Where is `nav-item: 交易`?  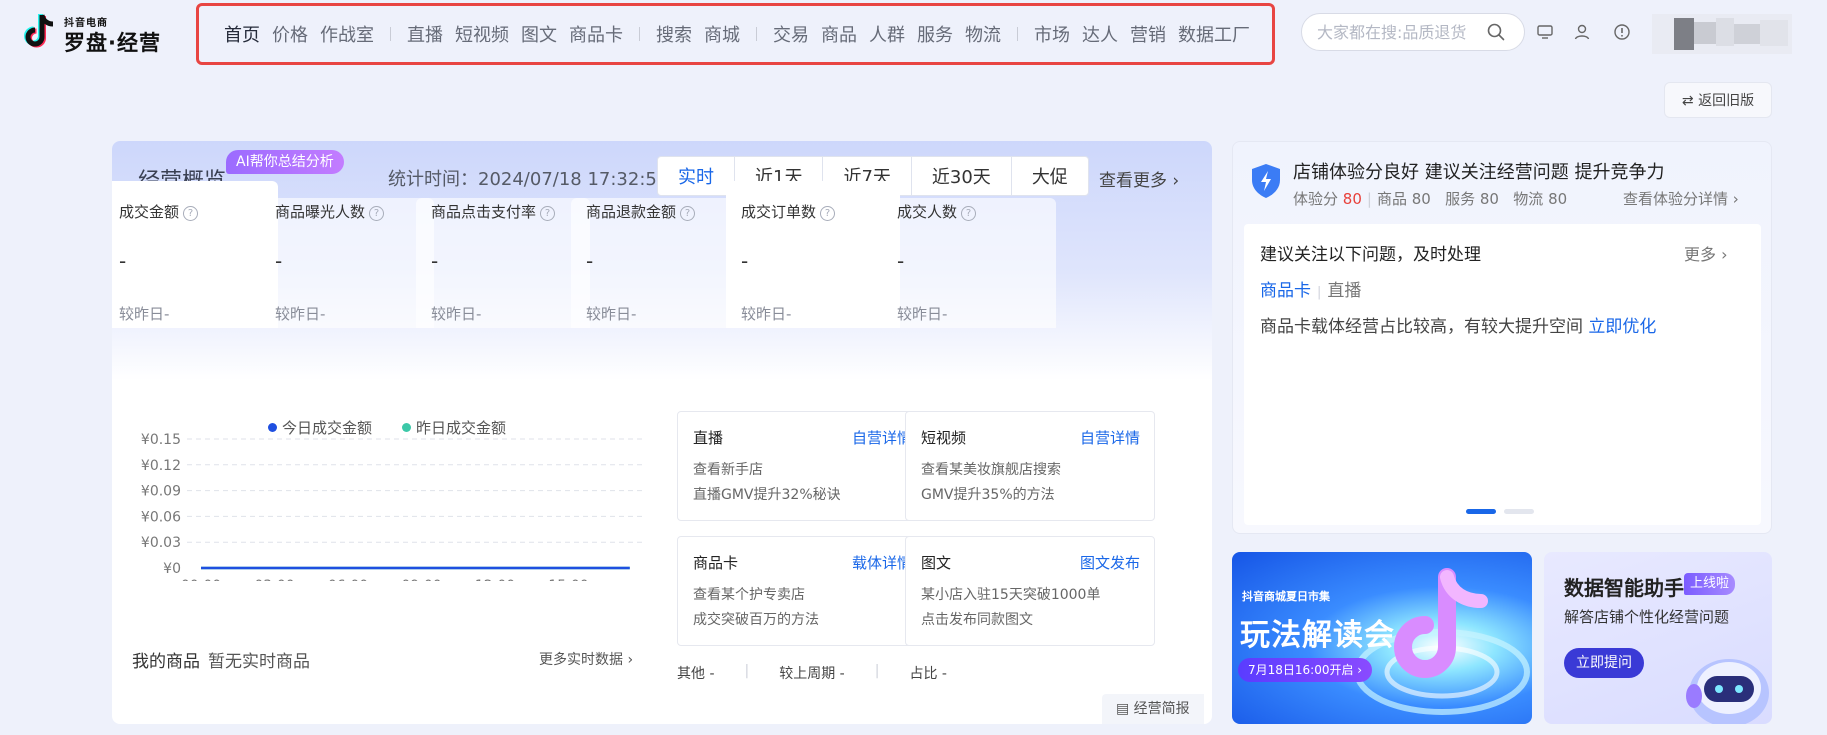 nav-item: 交易 is located at coordinates (791, 34).